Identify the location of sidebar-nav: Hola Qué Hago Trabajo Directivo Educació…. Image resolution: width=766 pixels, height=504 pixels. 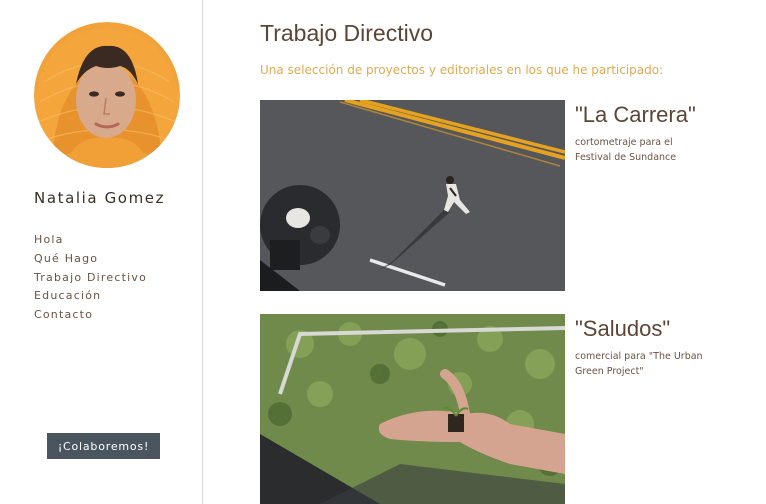
(90, 278).